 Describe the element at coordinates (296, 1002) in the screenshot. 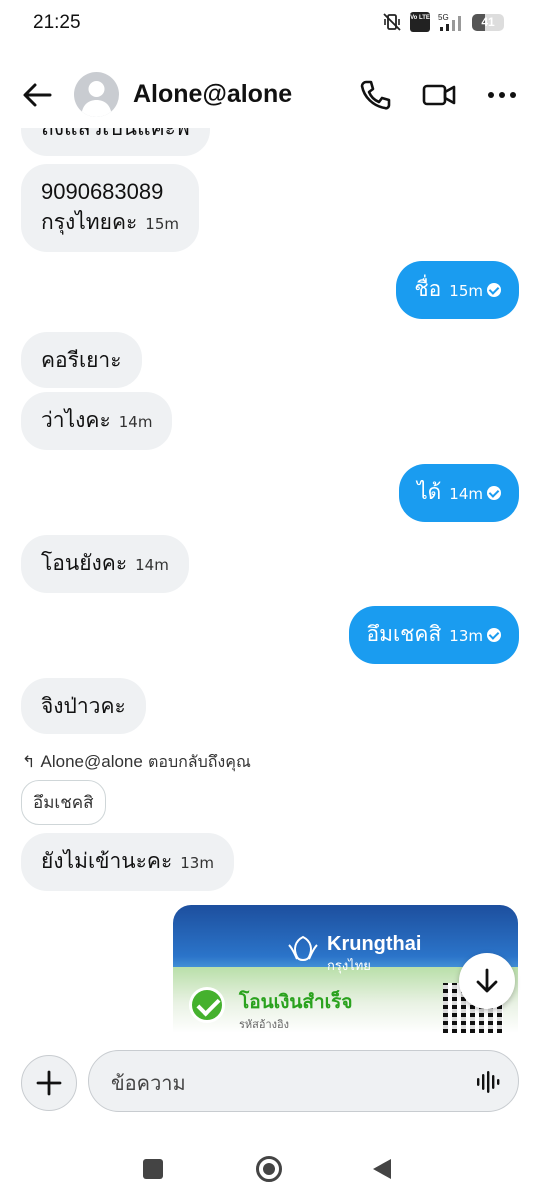

I see `transfer-title: โอนเงินสำเร็จ` at that location.